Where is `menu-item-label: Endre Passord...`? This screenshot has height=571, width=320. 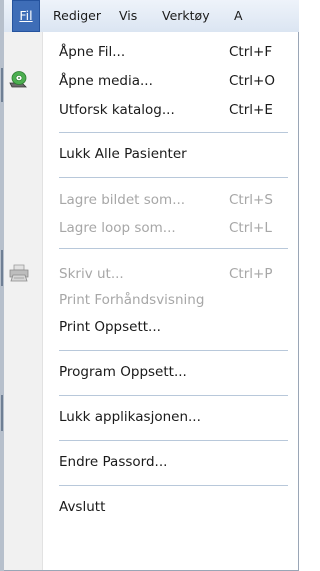 menu-item-label: Endre Passord... is located at coordinates (113, 462).